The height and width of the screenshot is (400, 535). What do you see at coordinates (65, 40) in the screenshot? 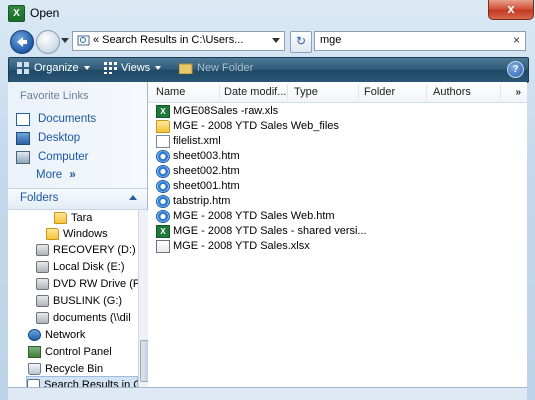
I see `recent-pages-dropdown-icon` at bounding box center [65, 40].